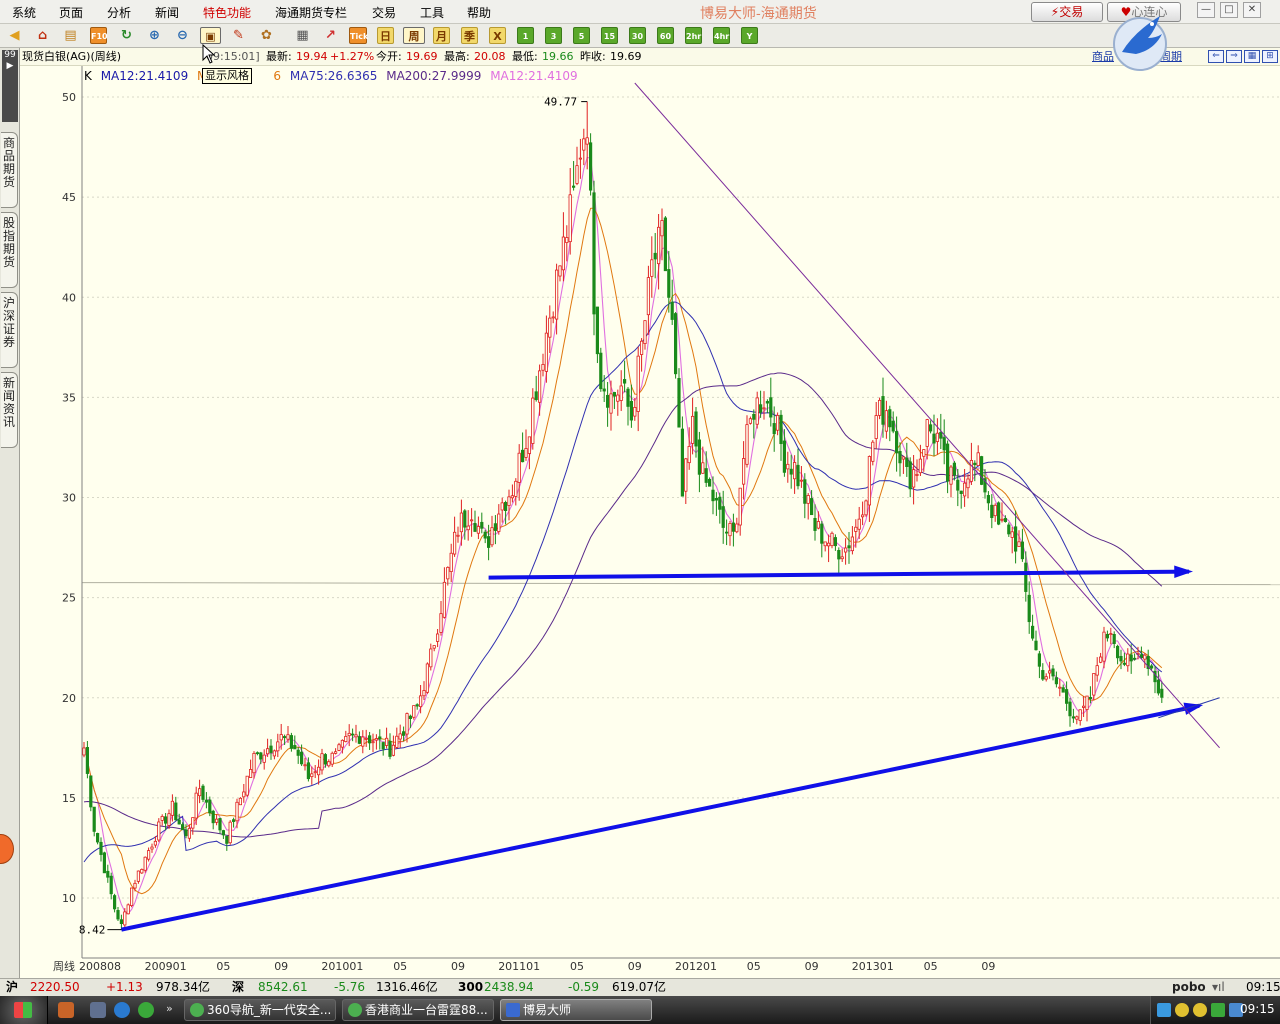 Image resolution: width=1280 pixels, height=1024 pixels. Describe the element at coordinates (1067, 12) in the screenshot. I see `trade-button: ⚡交易` at that location.